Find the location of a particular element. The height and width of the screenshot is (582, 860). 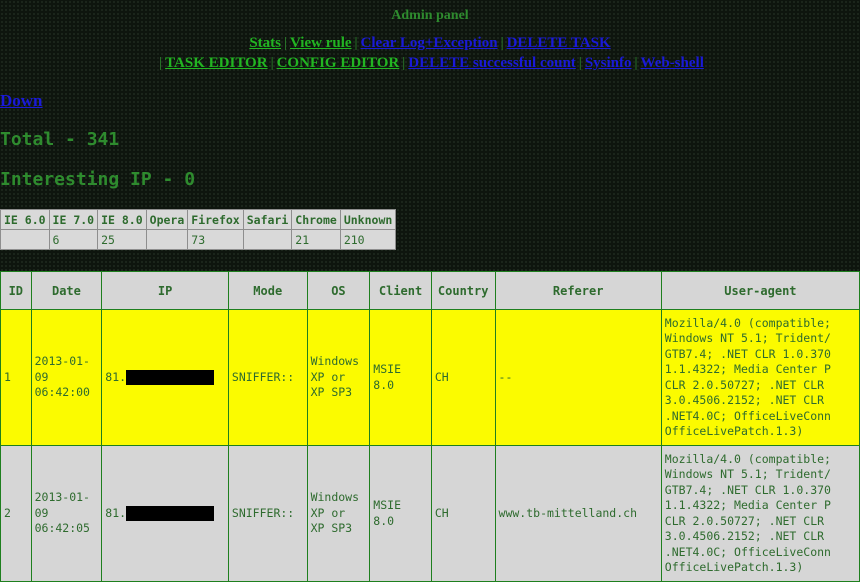

cell-date: 2013-01- 09 06:42:00 is located at coordinates (66, 377).